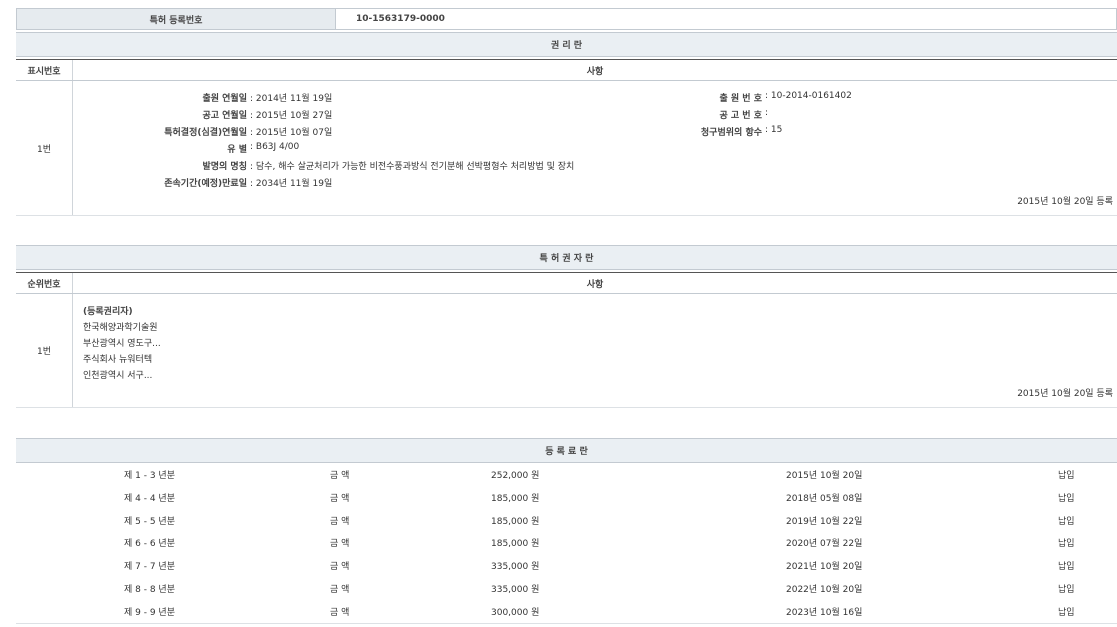 This screenshot has width=1117, height=627. I want to click on fee-paid-date: 2023년 10월 16일, so click(824, 611).